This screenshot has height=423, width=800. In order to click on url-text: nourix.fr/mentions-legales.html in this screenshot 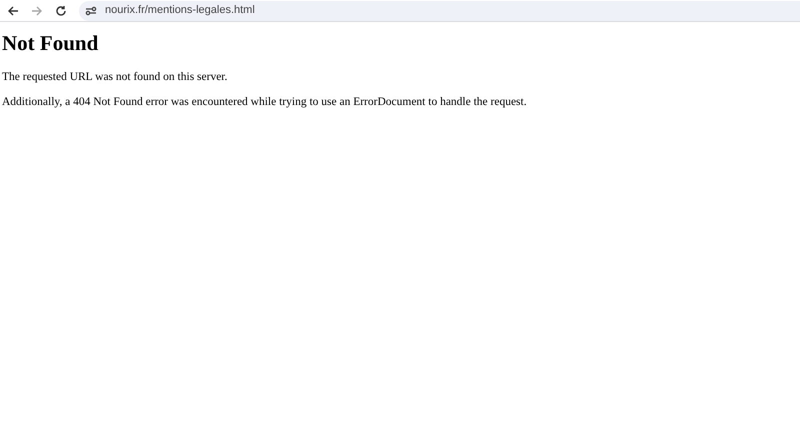, I will do `click(180, 10)`.